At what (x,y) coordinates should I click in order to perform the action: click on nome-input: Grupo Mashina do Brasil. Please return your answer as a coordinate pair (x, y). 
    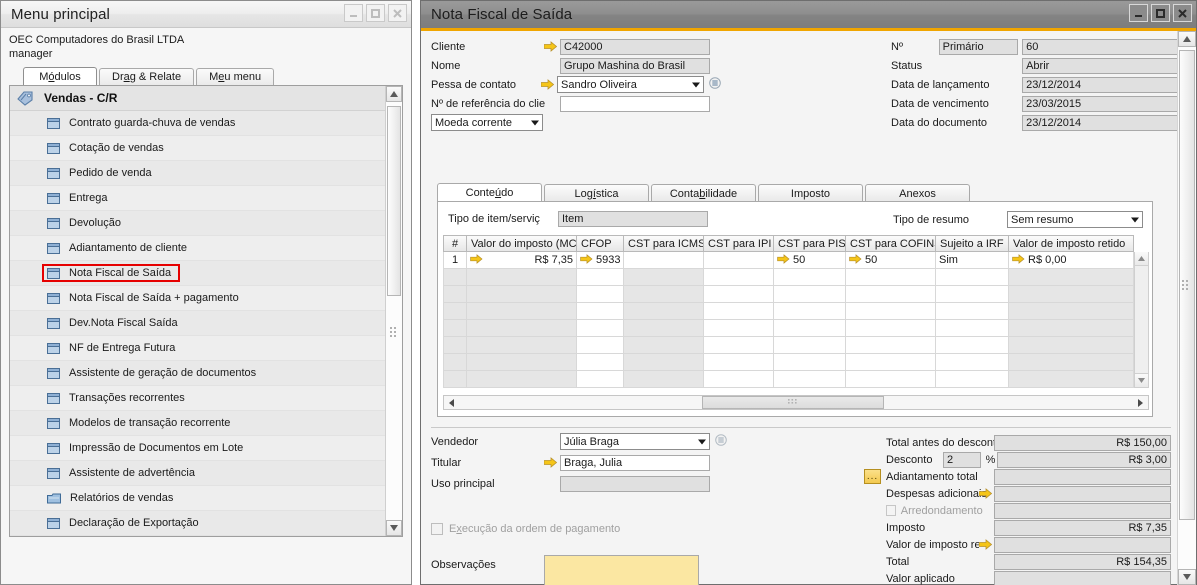
    Looking at the image, I should click on (635, 65).